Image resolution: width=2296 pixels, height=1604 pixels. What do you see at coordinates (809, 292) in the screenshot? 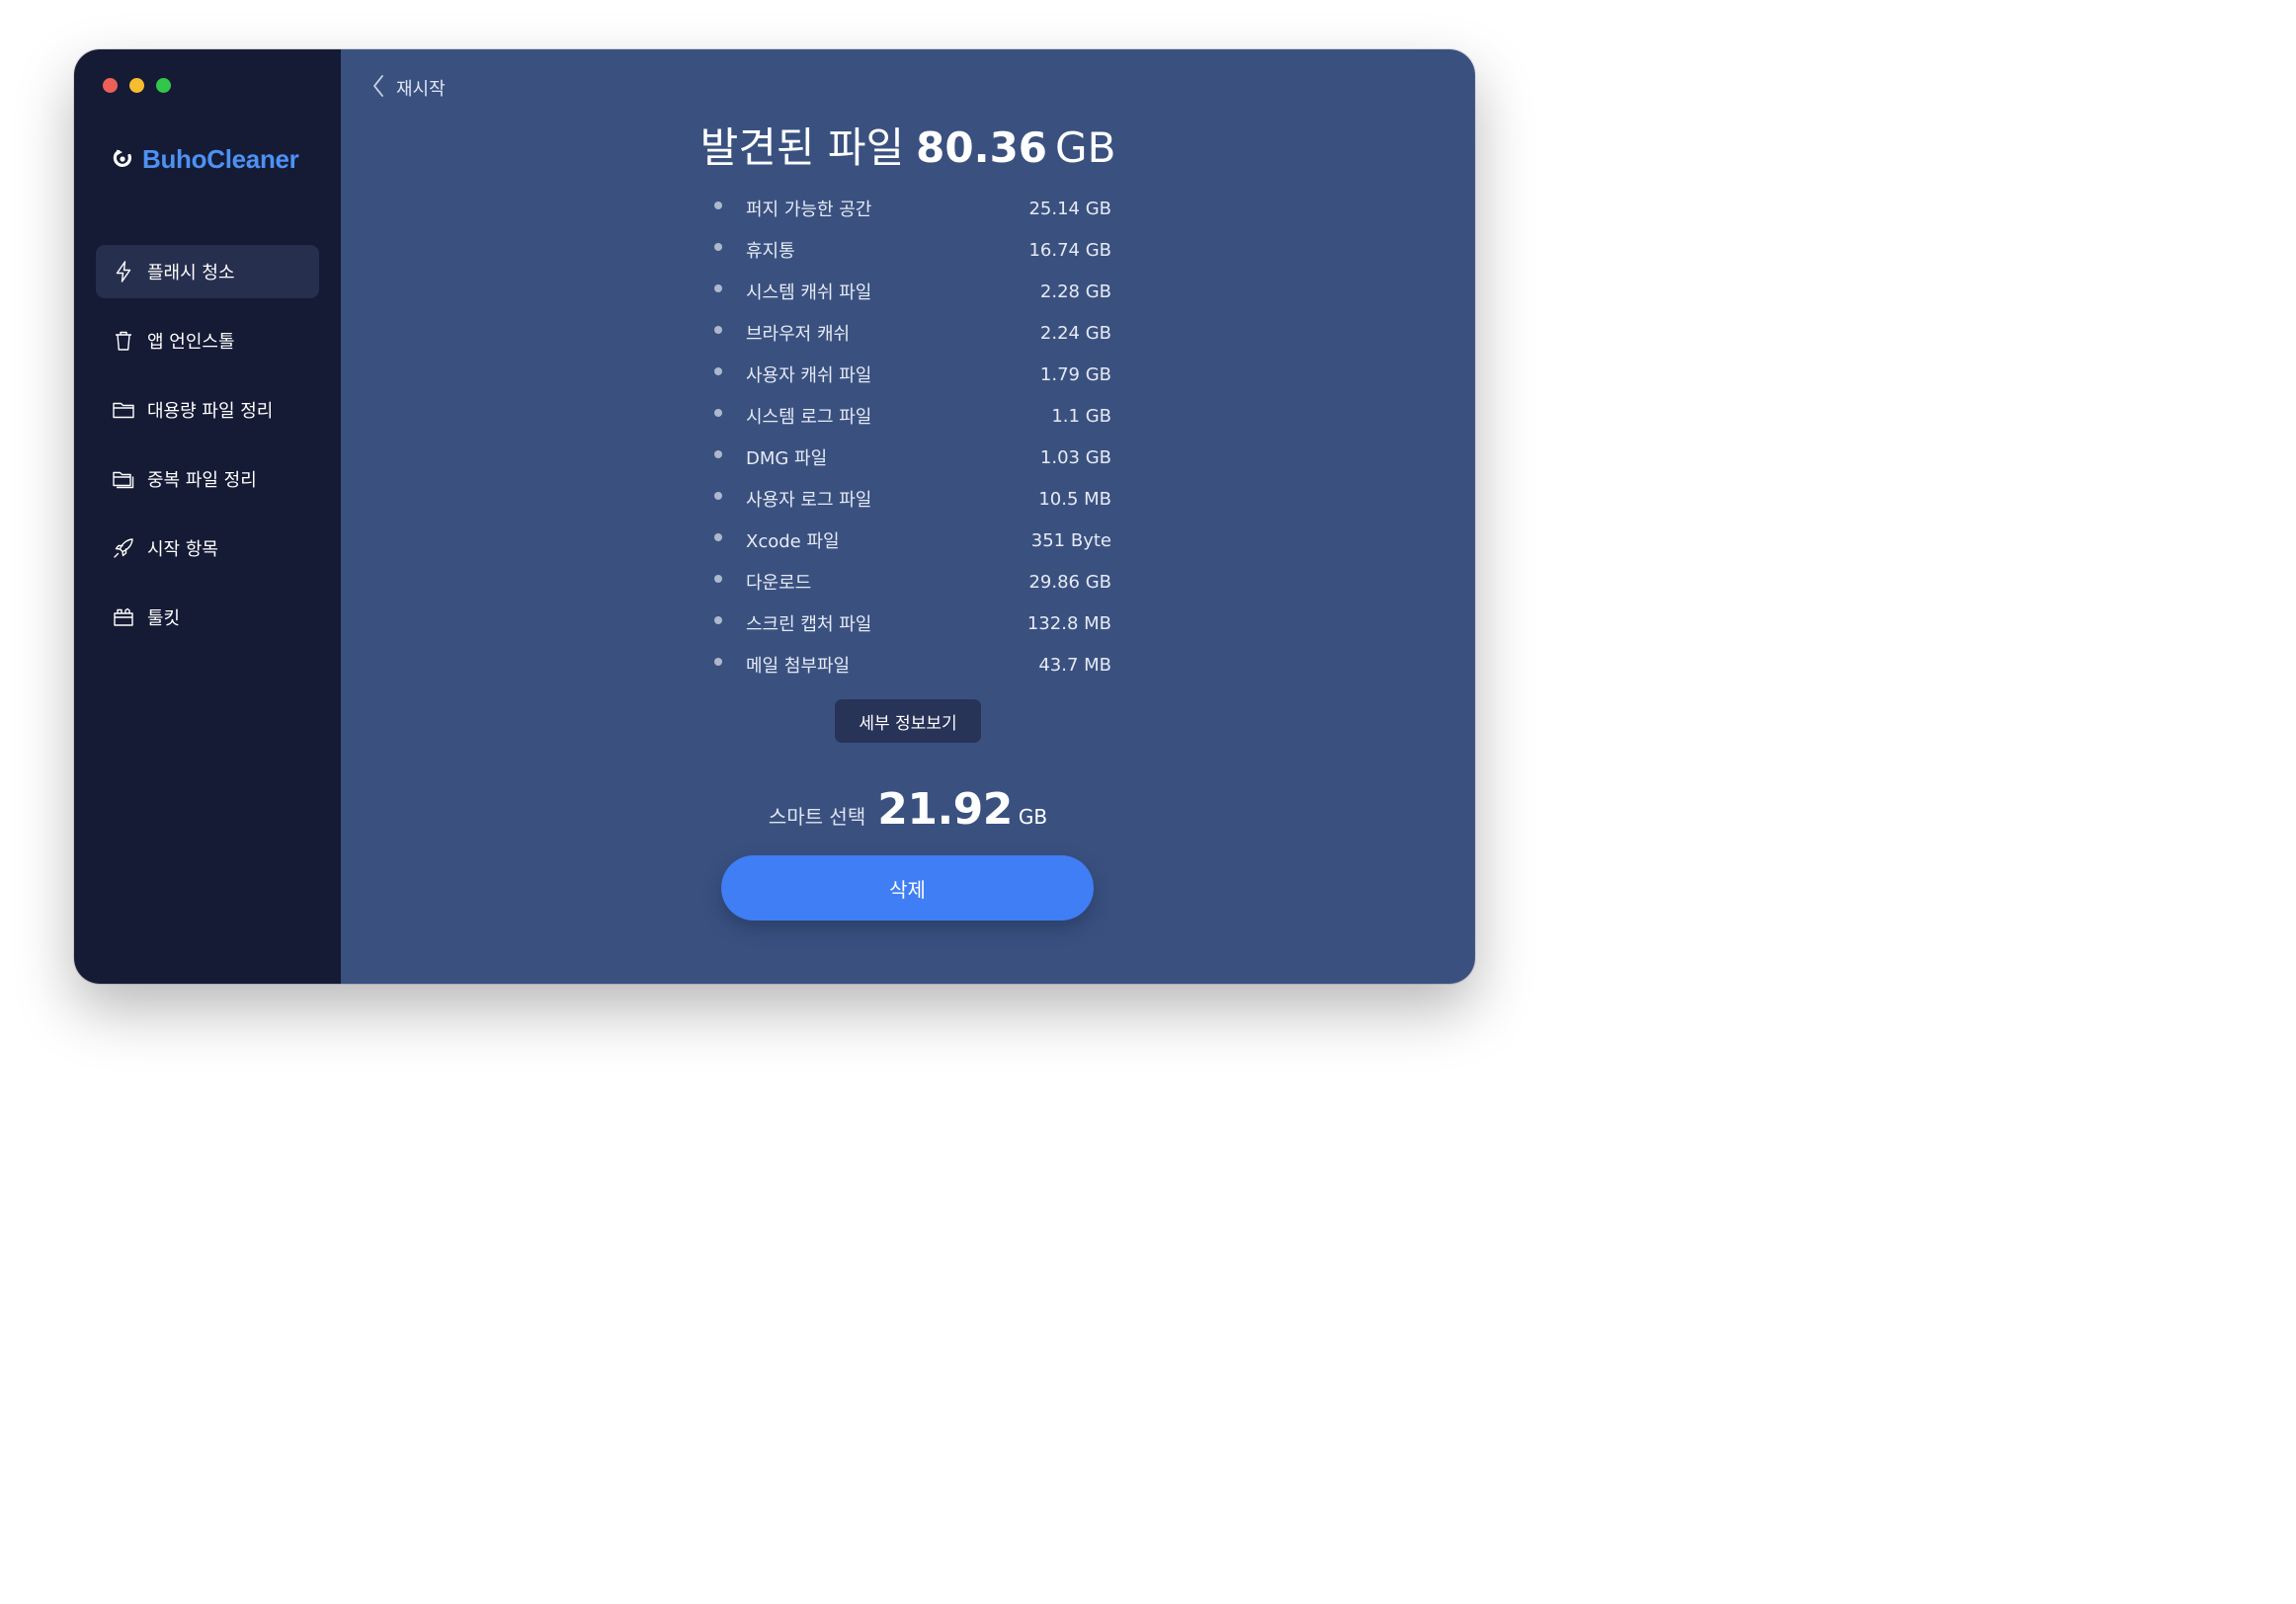
I see `item-name: 시스템 캐쉬 파일` at bounding box center [809, 292].